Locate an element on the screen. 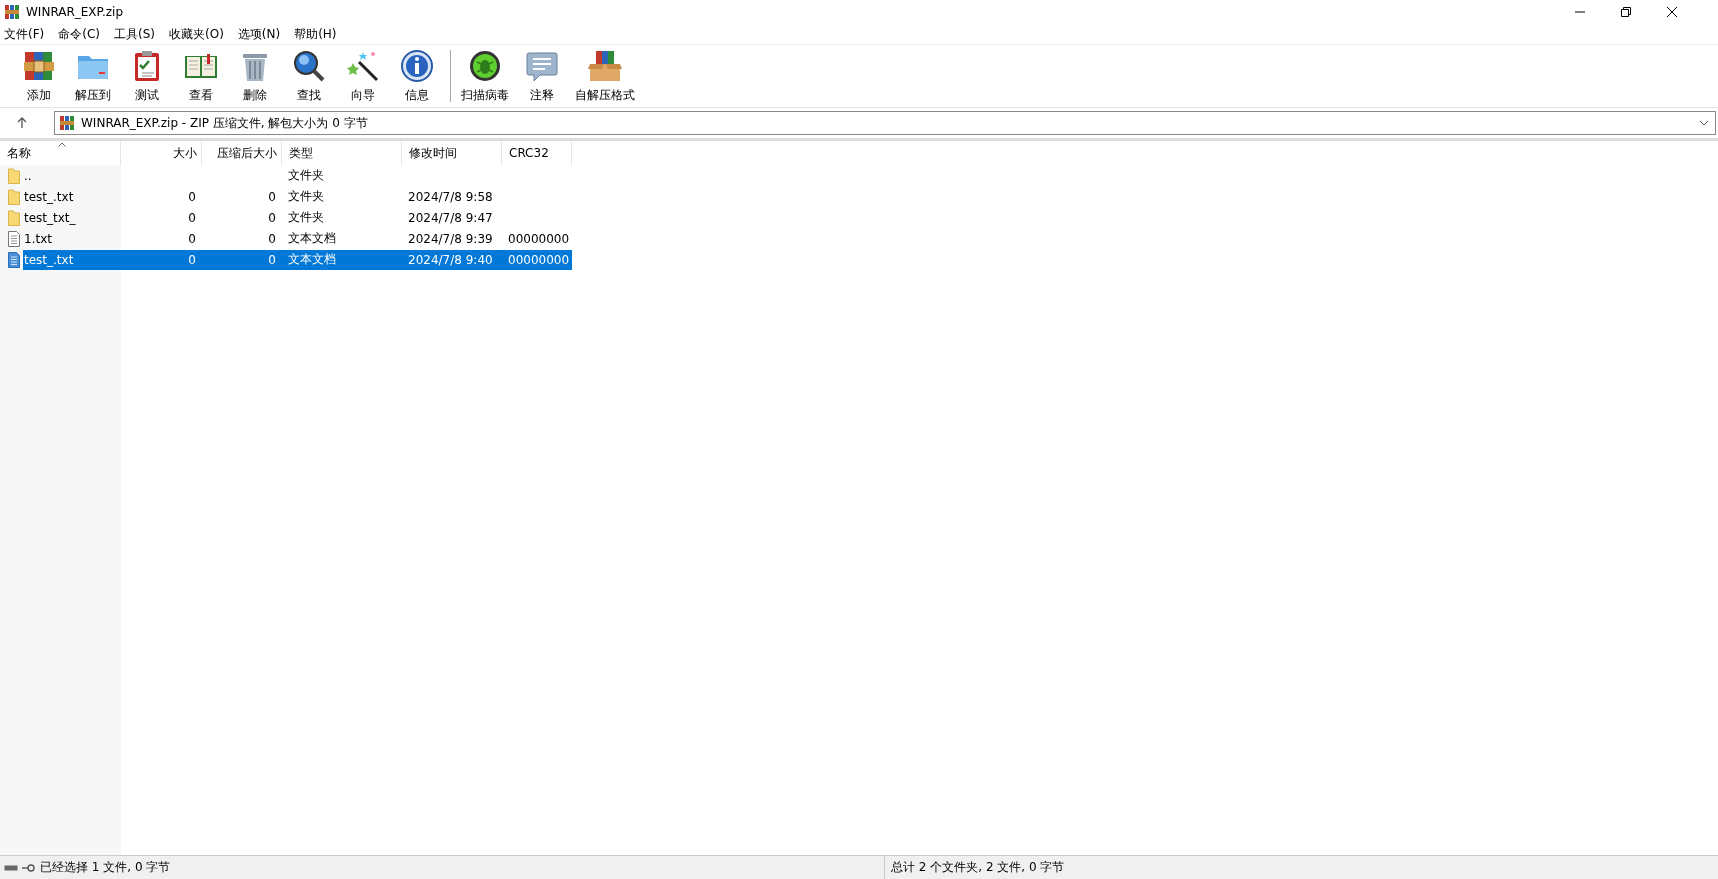  file-row: test_.txt 0 0 文件夹 2024/7/8 9:58 is located at coordinates (297, 196).